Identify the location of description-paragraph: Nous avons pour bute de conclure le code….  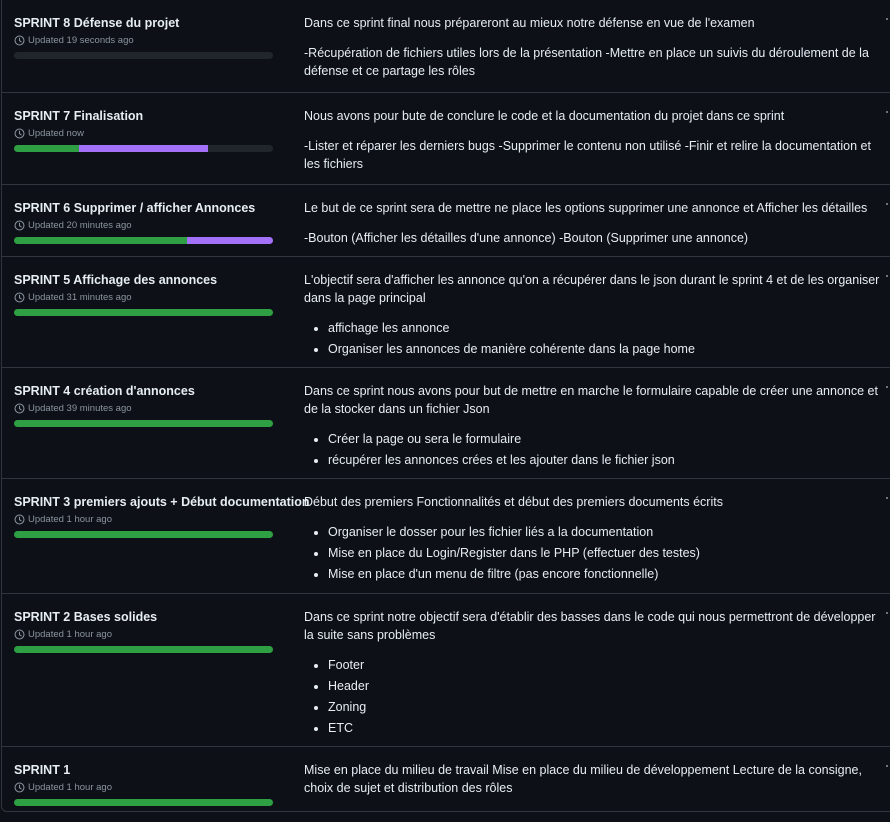
(544, 116).